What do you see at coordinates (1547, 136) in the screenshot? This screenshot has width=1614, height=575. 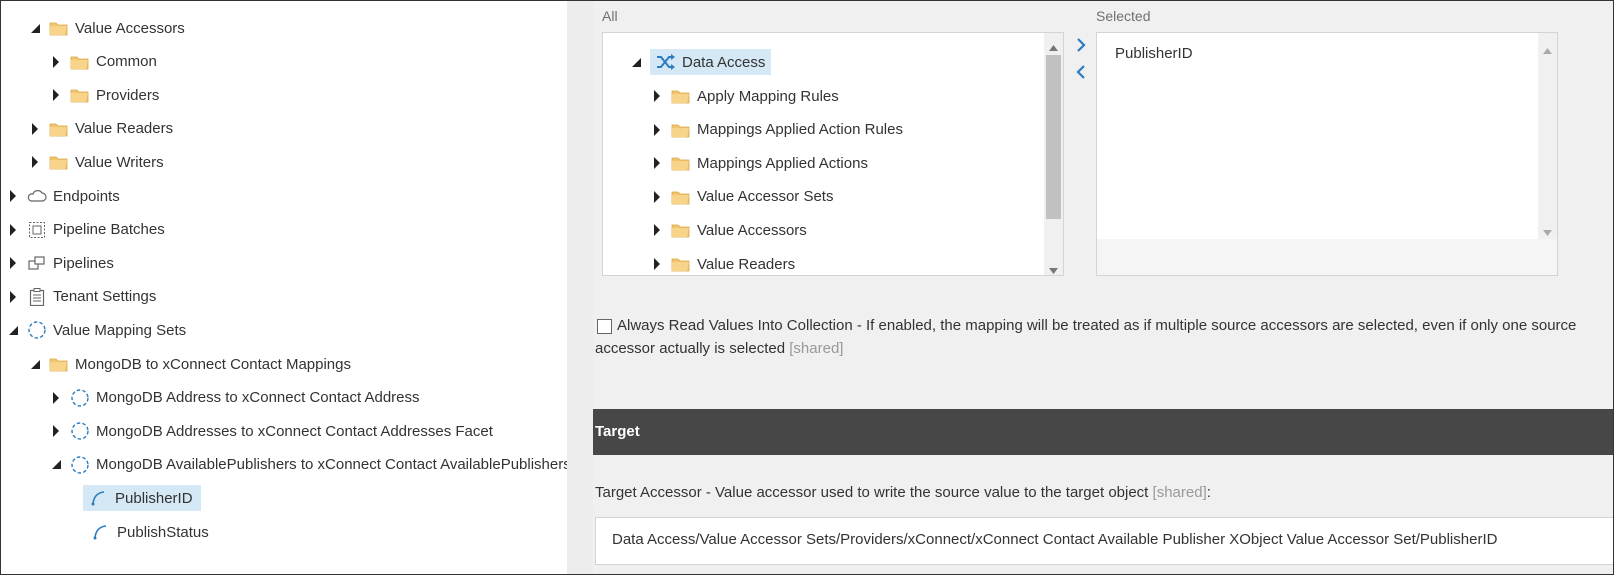 I see `selected-scrollbar` at bounding box center [1547, 136].